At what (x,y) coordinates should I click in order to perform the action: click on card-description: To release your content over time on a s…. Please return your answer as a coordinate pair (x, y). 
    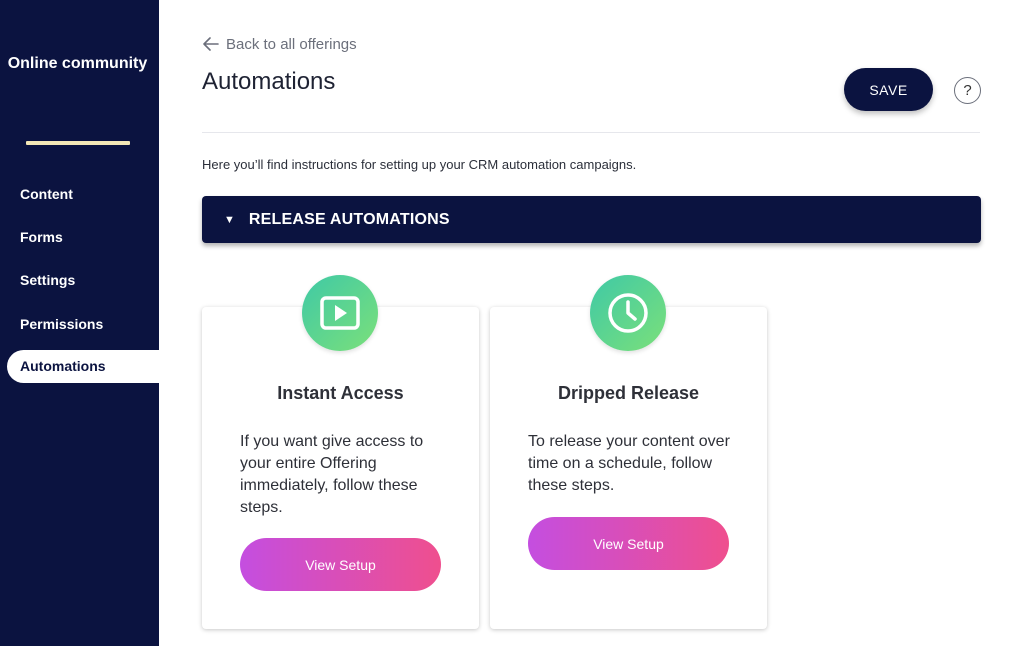
    Looking at the image, I should click on (629, 463).